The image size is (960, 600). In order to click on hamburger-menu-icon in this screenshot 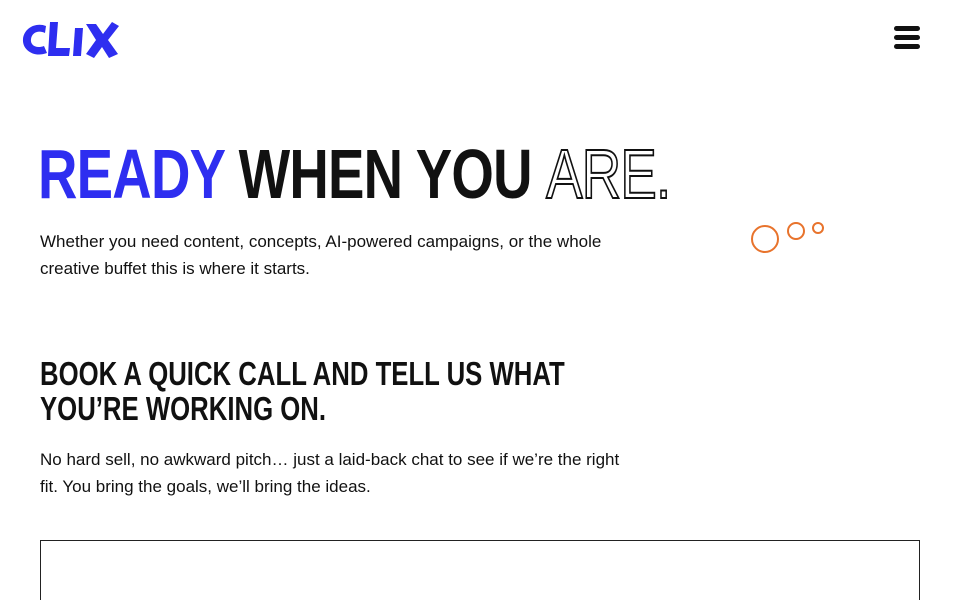, I will do `click(908, 39)`.